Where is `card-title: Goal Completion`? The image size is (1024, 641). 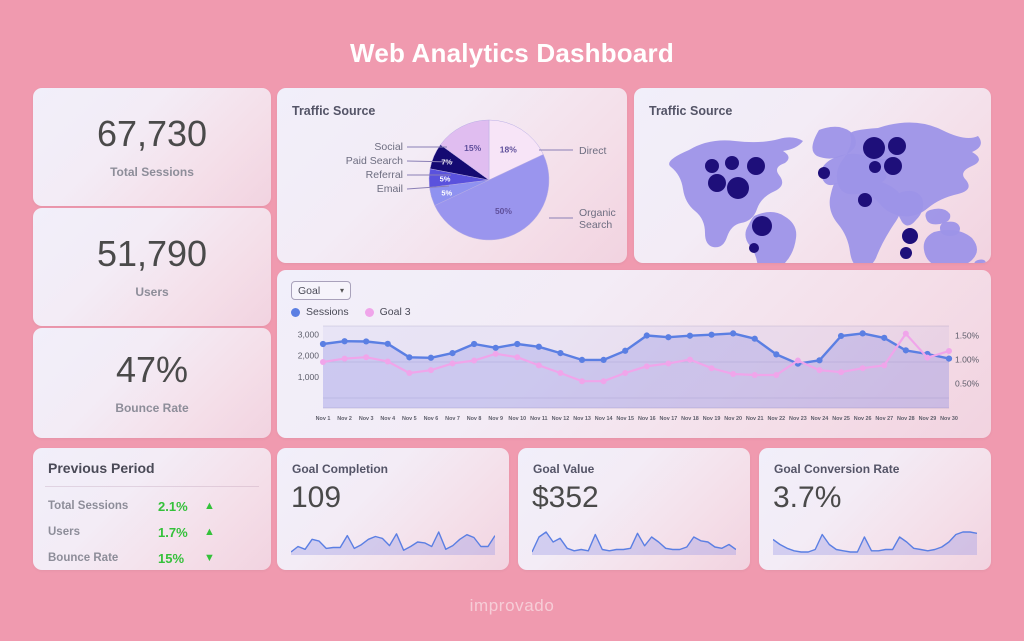
card-title: Goal Completion is located at coordinates (340, 469).